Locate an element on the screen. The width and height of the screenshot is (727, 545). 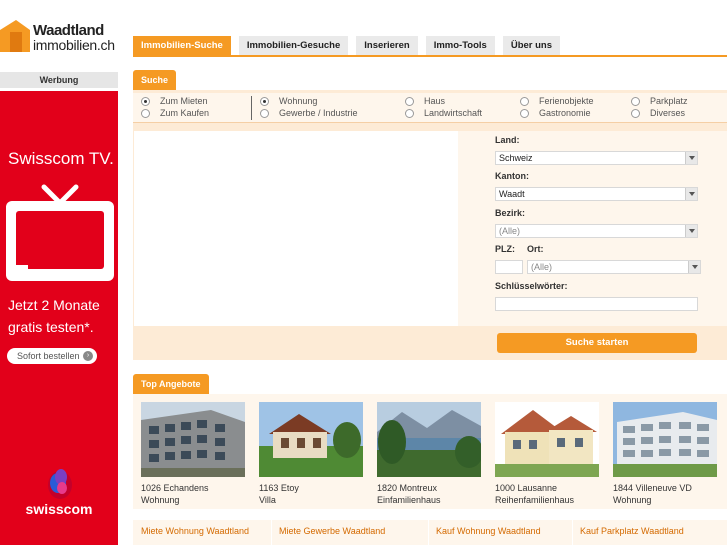
arrow-right-icon: › is located at coordinates (88, 356).